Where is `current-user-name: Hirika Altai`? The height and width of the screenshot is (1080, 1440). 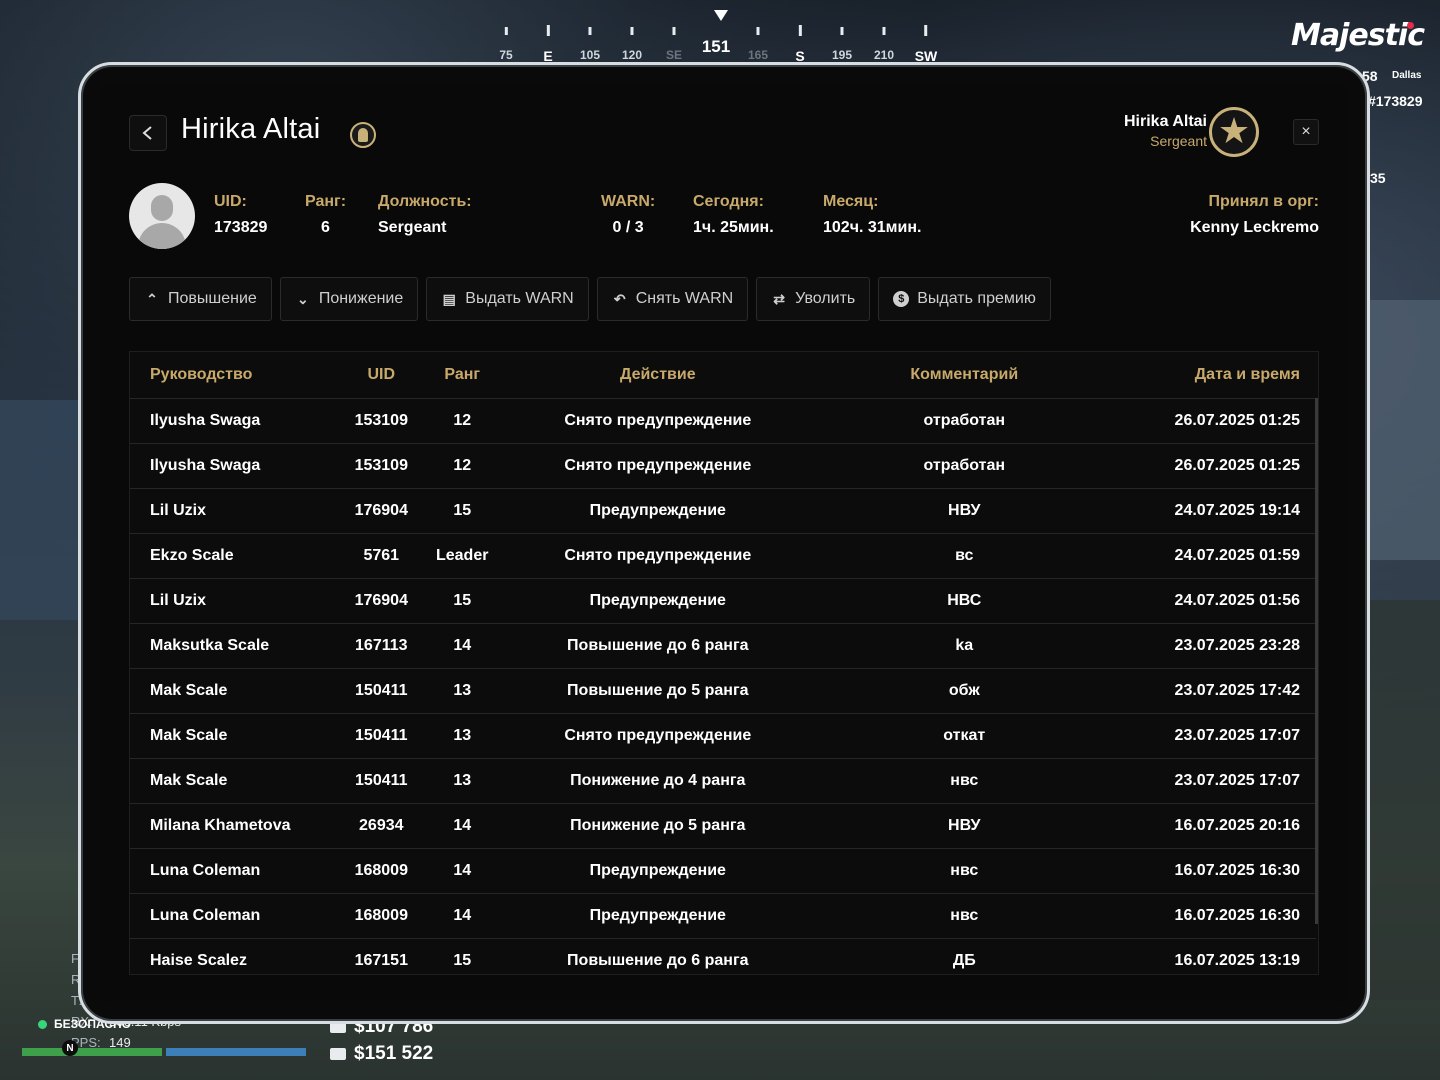 current-user-name: Hirika Altai is located at coordinates (1165, 121).